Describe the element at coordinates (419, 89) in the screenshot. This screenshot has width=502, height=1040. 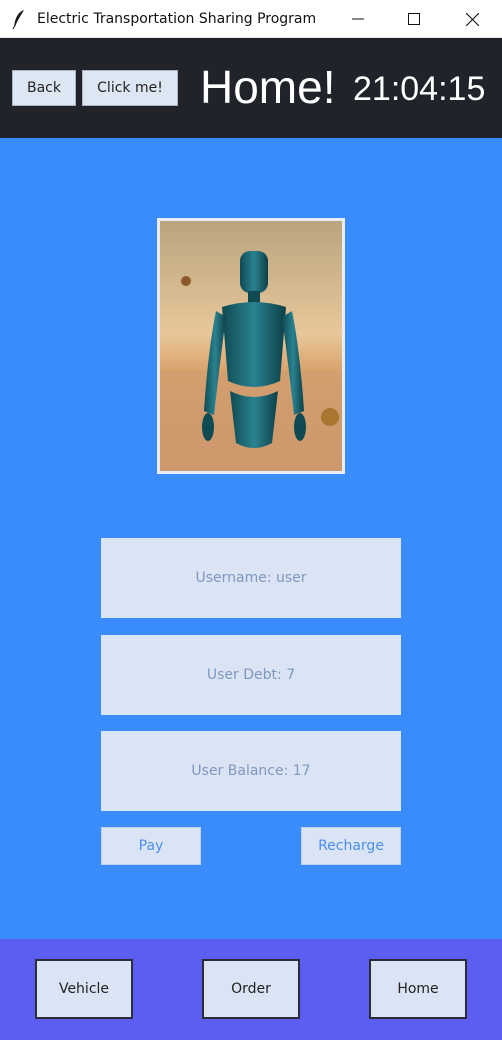
I see `clock: 21:04:15` at that location.